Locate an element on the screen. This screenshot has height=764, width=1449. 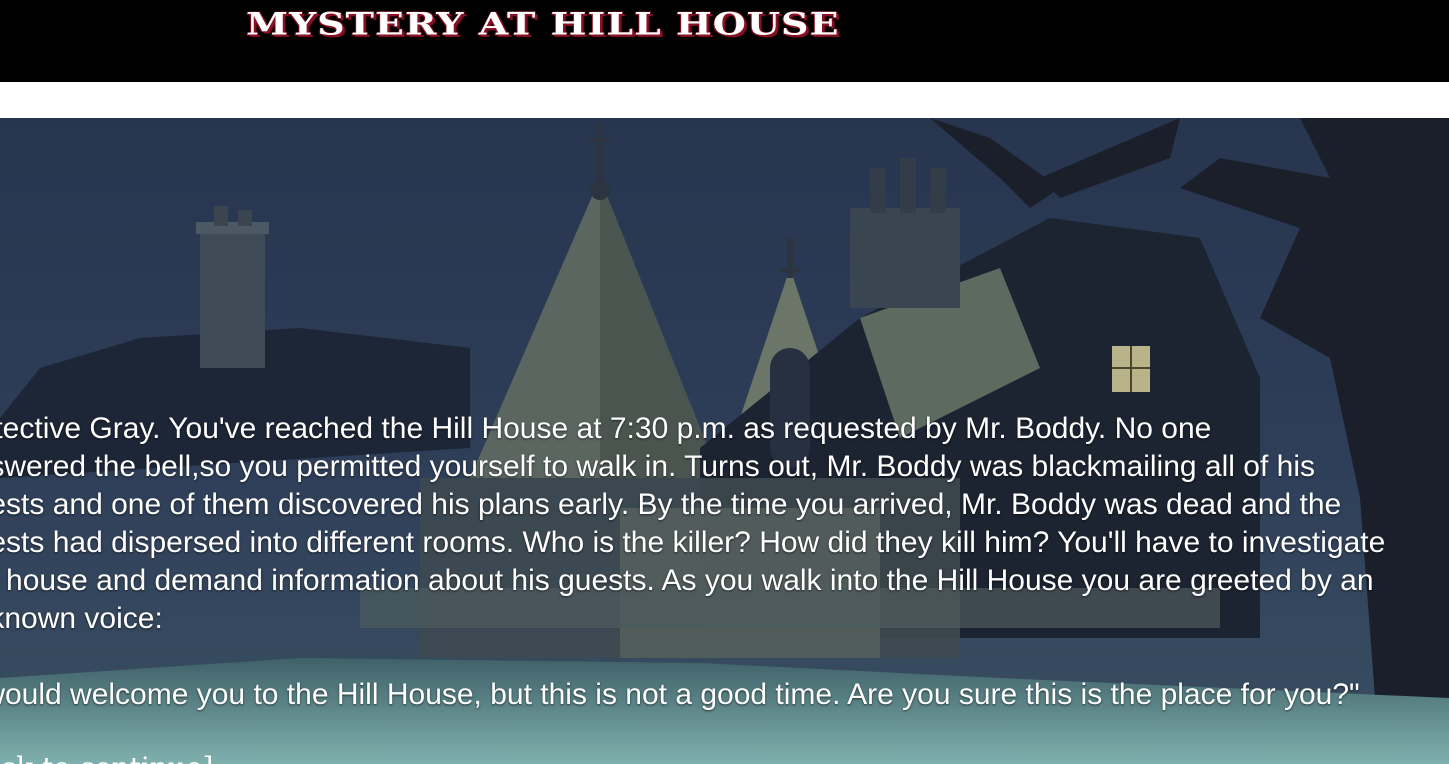
story-spacer is located at coordinates (718, 657).